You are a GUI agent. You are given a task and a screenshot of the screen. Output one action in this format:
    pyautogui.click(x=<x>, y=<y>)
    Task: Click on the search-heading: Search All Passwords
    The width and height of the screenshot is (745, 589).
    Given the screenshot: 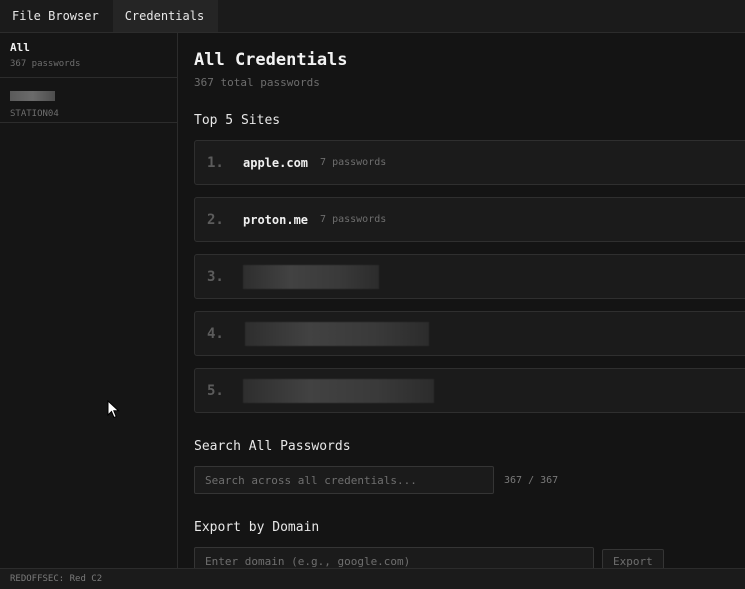 What is the action you would take?
    pyautogui.click(x=272, y=446)
    